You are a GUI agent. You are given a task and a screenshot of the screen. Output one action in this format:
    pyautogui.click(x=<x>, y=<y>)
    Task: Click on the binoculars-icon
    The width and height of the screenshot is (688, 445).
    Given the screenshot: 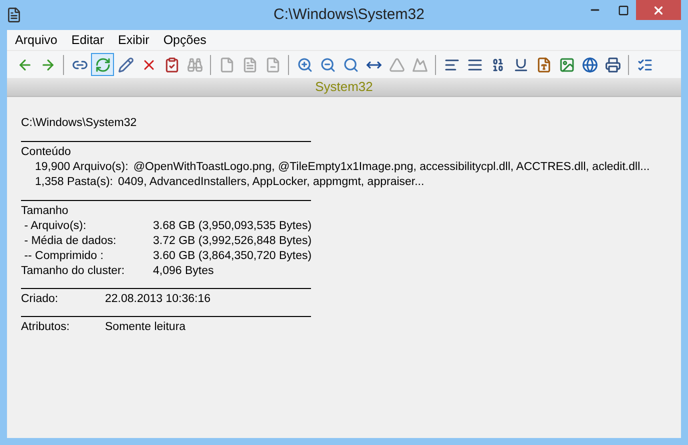 What is the action you would take?
    pyautogui.click(x=194, y=64)
    